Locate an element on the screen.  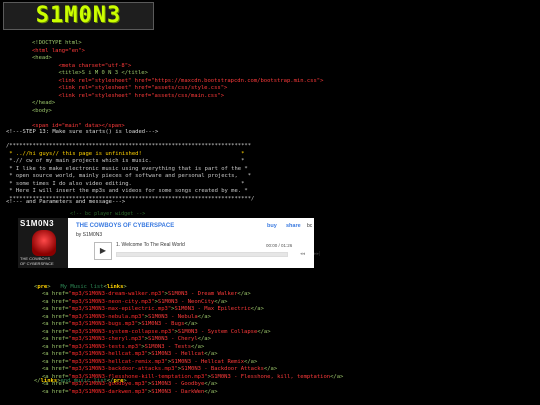
link-href: "mp3/S1M0N3-neon-city.mp3" is located at coordinates (111, 301).